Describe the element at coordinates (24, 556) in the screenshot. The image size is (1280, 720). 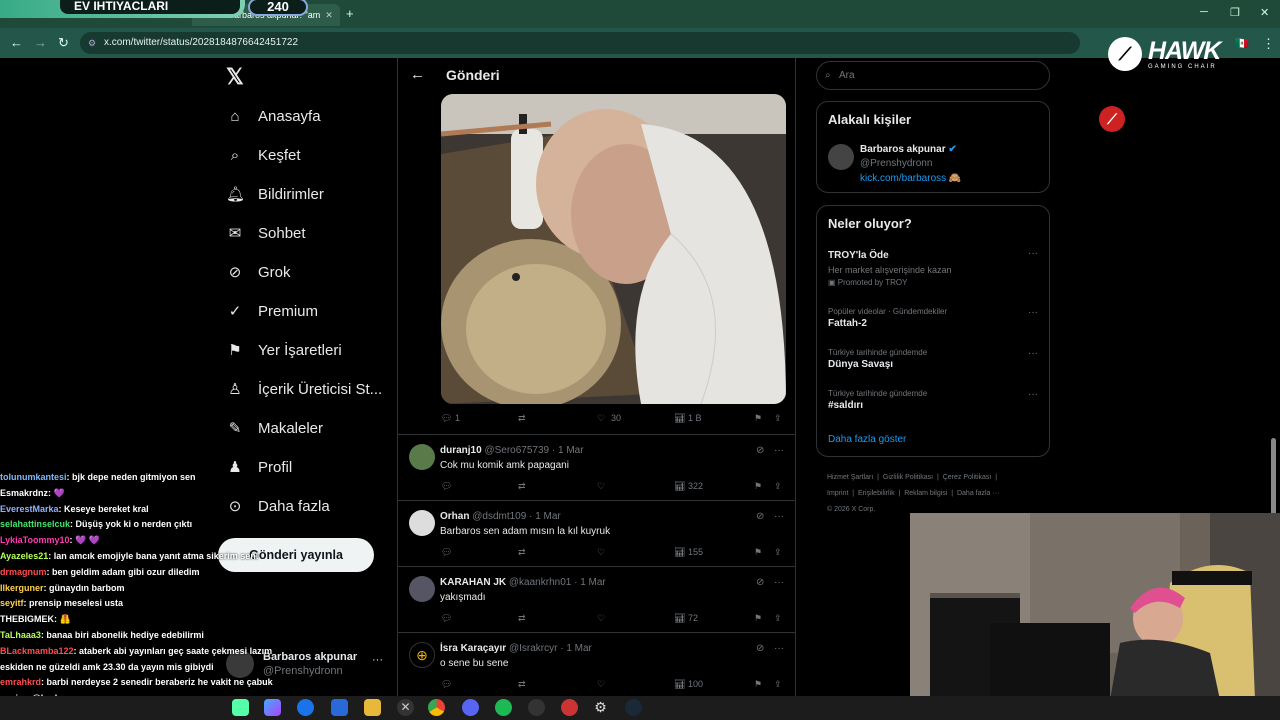
I see `chat-username: Ayazeles21` at that location.